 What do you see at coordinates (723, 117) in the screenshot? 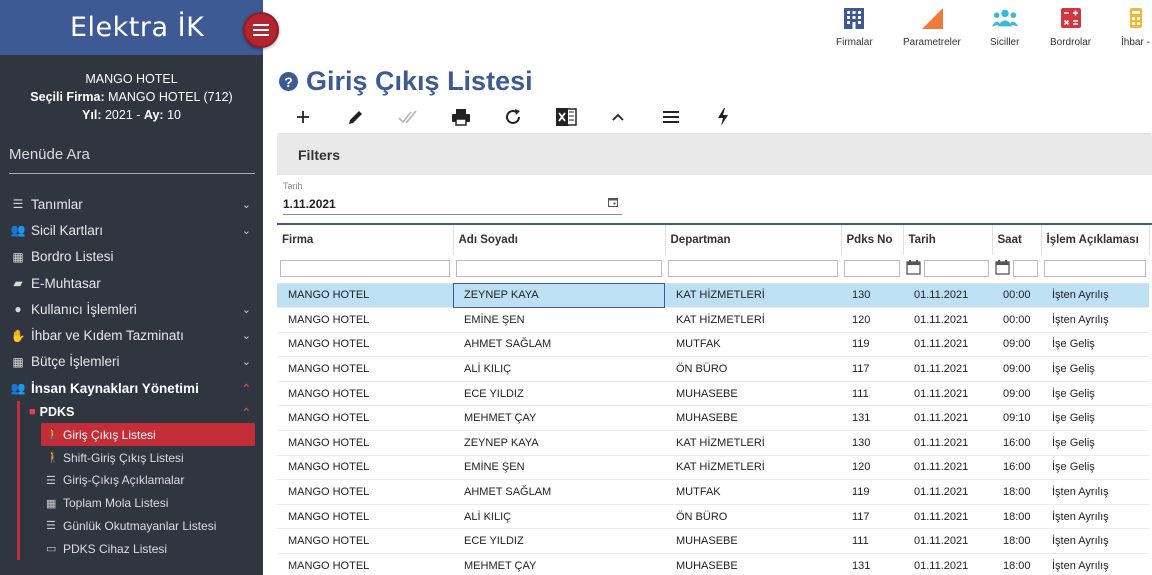
I see `quick-action-button` at bounding box center [723, 117].